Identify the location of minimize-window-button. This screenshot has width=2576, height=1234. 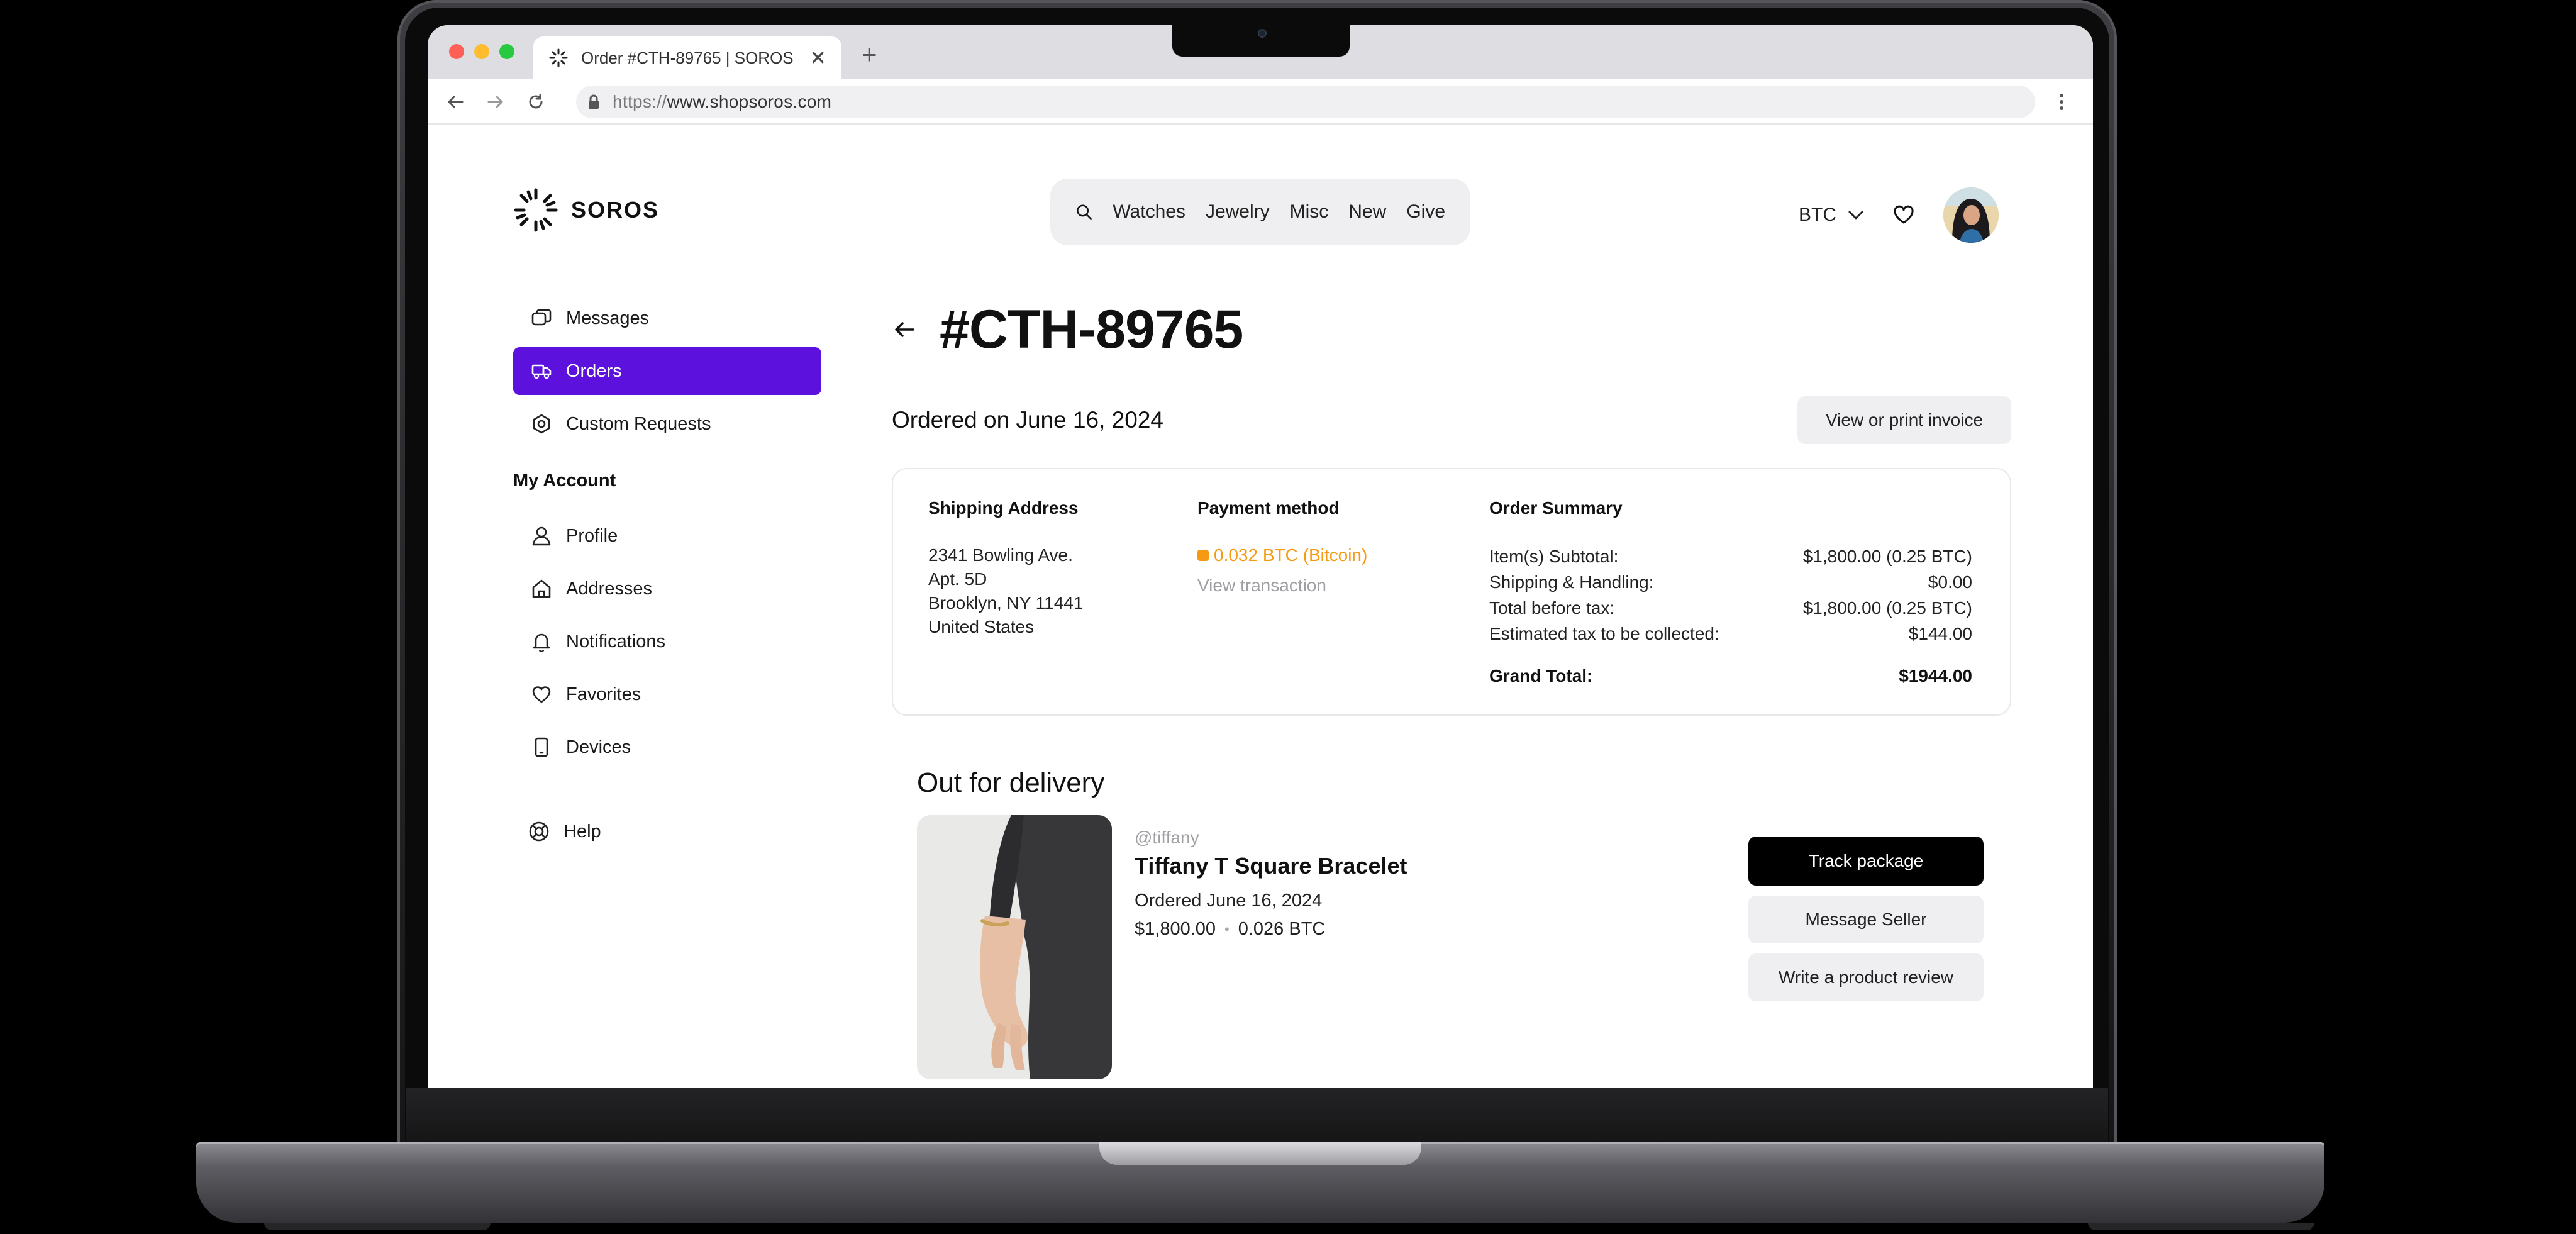
(481, 51).